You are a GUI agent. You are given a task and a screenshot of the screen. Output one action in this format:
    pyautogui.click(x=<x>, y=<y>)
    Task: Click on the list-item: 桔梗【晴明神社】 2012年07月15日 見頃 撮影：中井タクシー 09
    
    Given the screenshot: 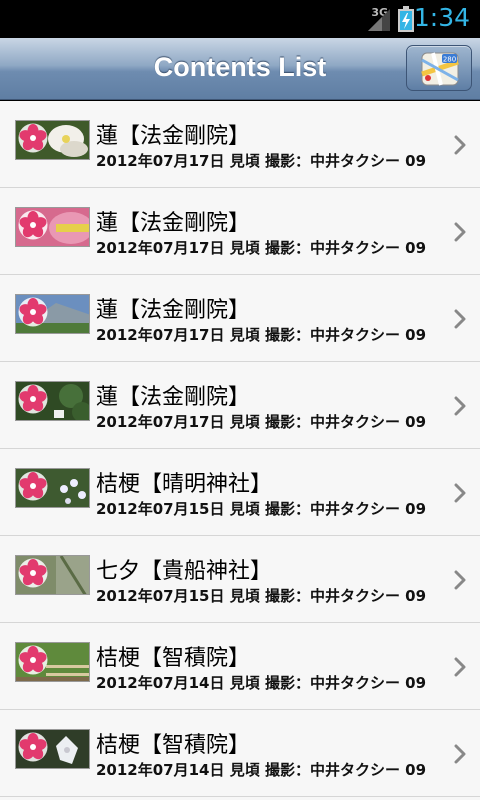 What is the action you would take?
    pyautogui.click(x=240, y=492)
    